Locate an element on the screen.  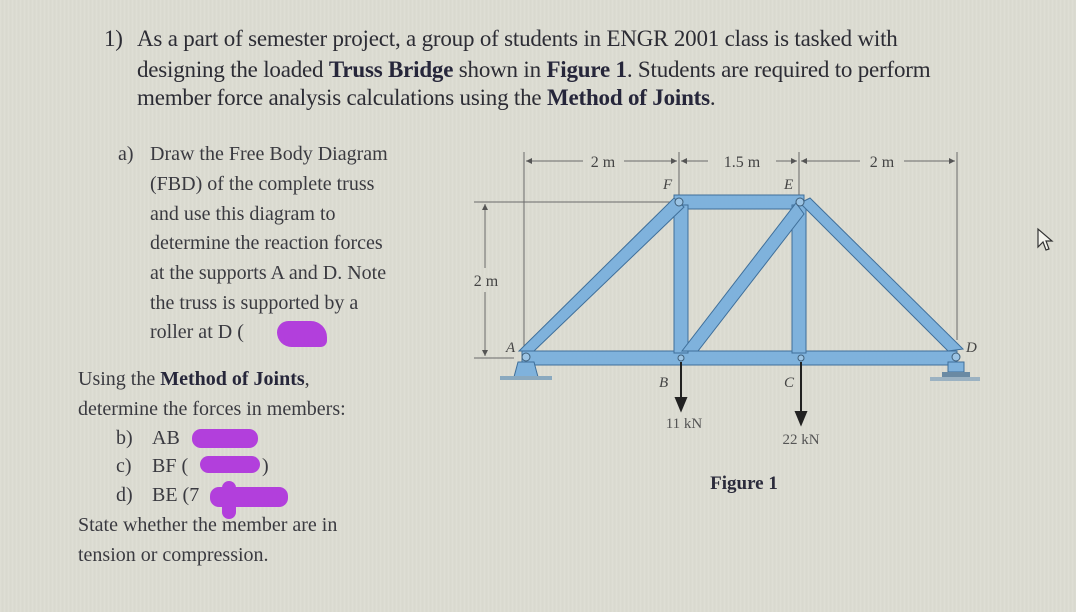
joint-label-d: D is located at coordinates (971, 348).